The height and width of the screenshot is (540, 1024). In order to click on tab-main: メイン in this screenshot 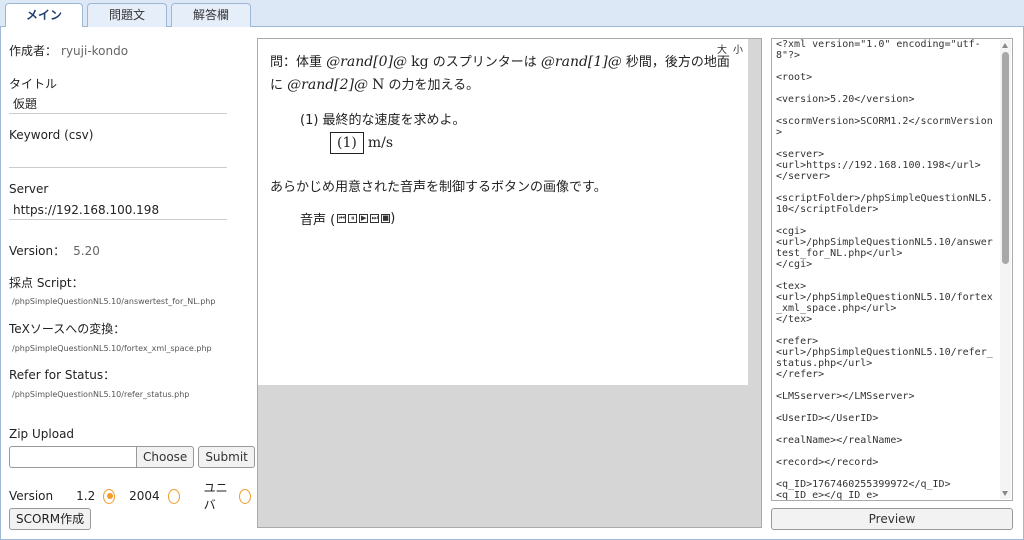, I will do `click(44, 15)`.